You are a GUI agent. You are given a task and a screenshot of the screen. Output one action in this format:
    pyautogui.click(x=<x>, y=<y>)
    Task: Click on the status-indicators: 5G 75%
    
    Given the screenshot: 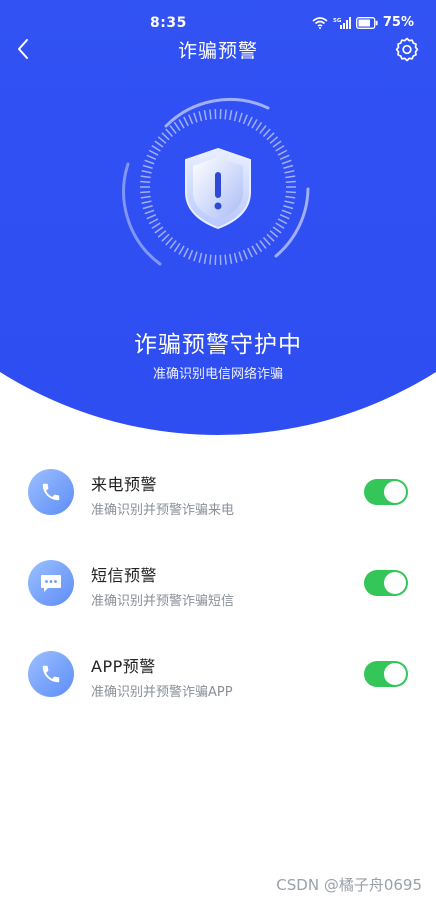 What is the action you would take?
    pyautogui.click(x=363, y=22)
    